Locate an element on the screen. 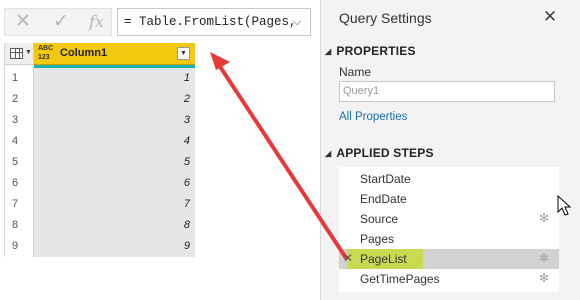 The height and width of the screenshot is (300, 580). step-label: Source is located at coordinates (379, 219).